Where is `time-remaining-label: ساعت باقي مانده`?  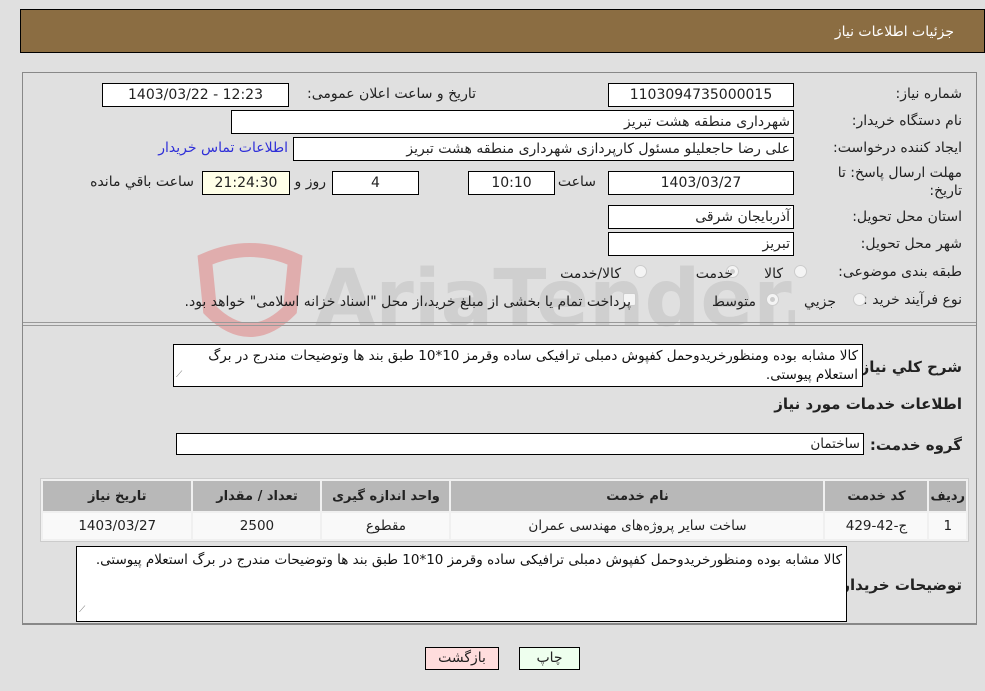 time-remaining-label: ساعت باقي مانده is located at coordinates (142, 182).